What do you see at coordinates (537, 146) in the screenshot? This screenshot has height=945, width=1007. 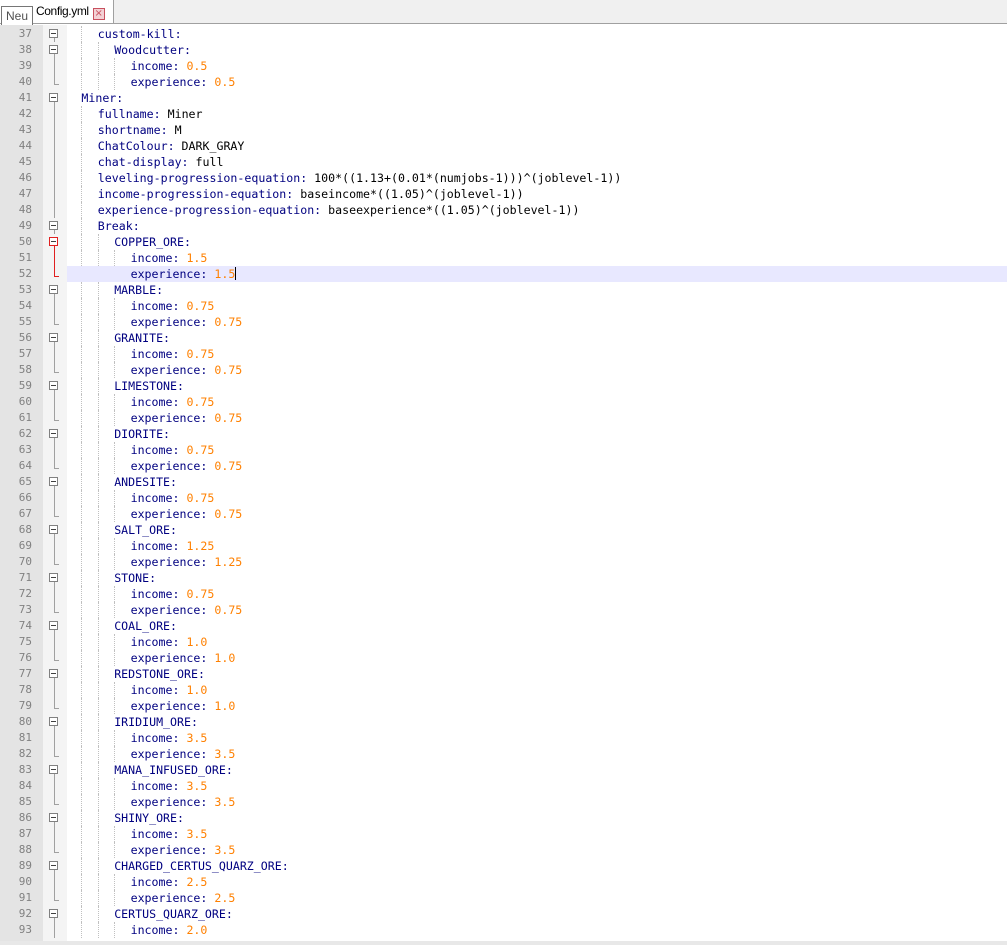 I see `code-text: ChatColour: DARK_GRAY` at bounding box center [537, 146].